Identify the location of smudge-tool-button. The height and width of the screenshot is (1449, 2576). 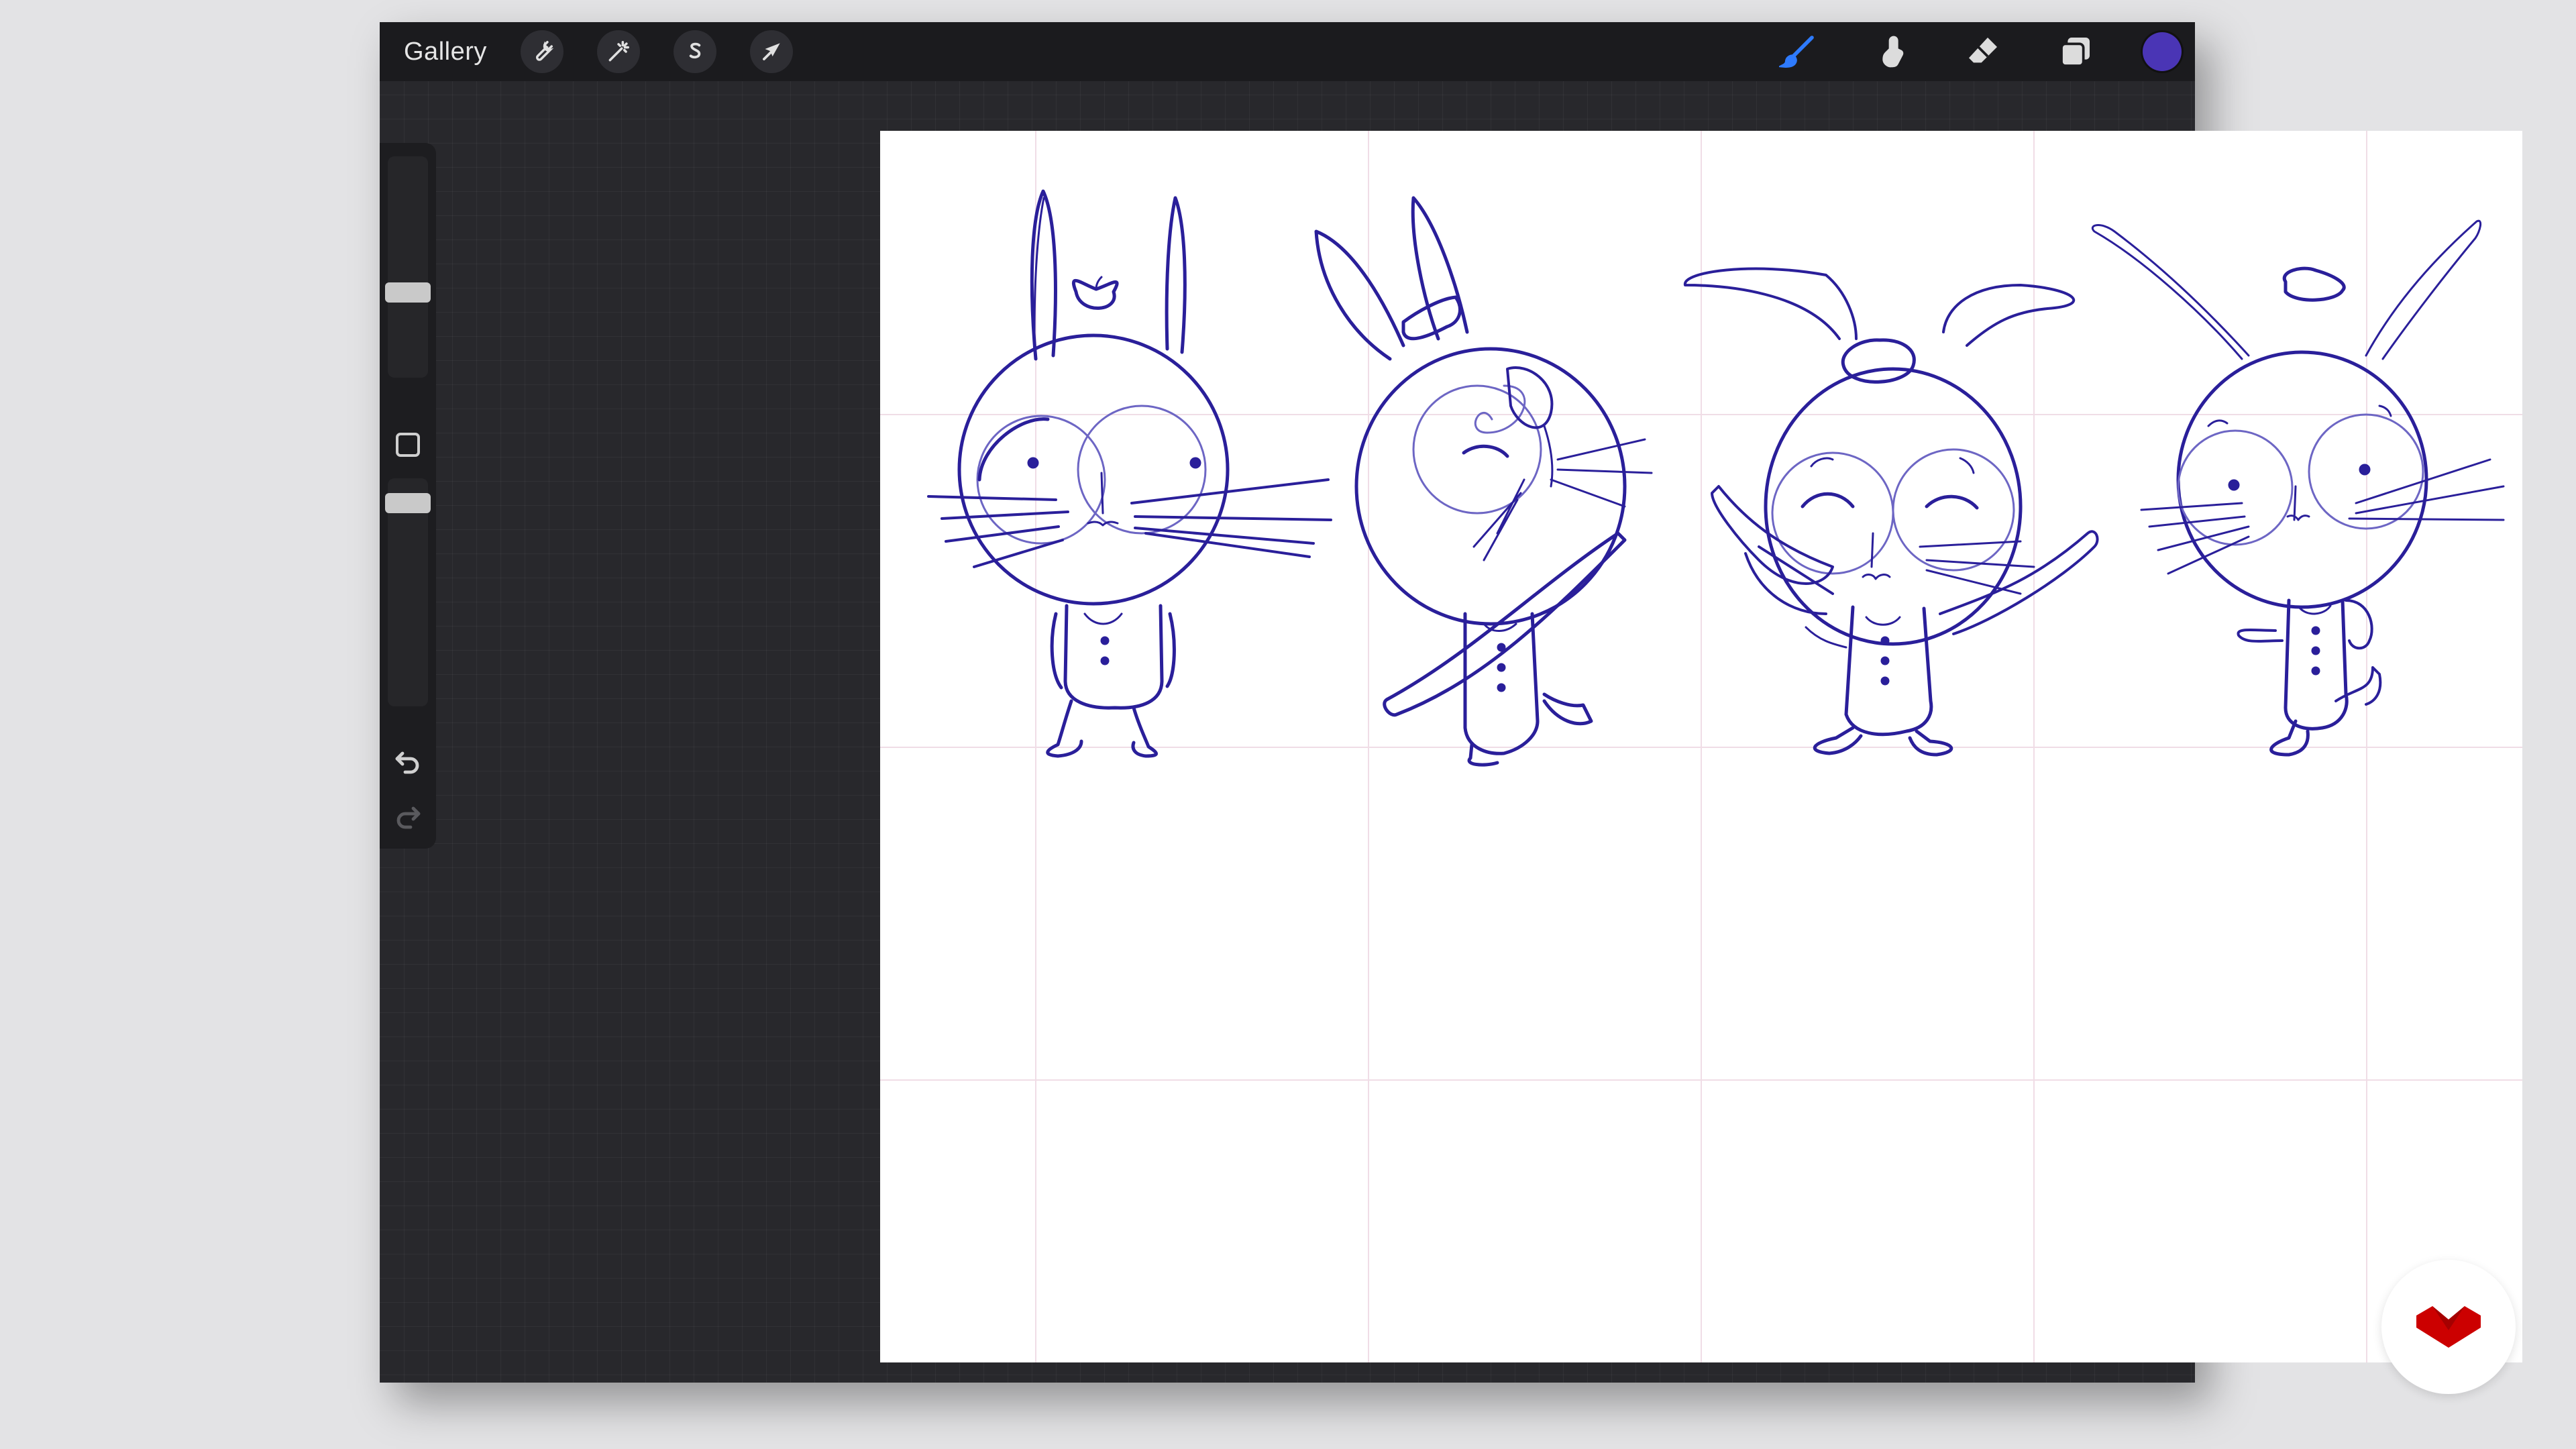
(1890, 51).